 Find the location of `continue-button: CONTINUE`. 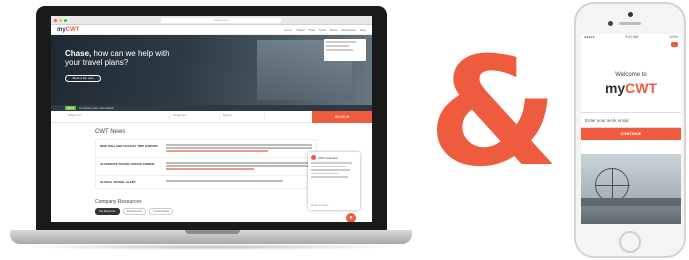

continue-button: CONTINUE is located at coordinates (631, 134).